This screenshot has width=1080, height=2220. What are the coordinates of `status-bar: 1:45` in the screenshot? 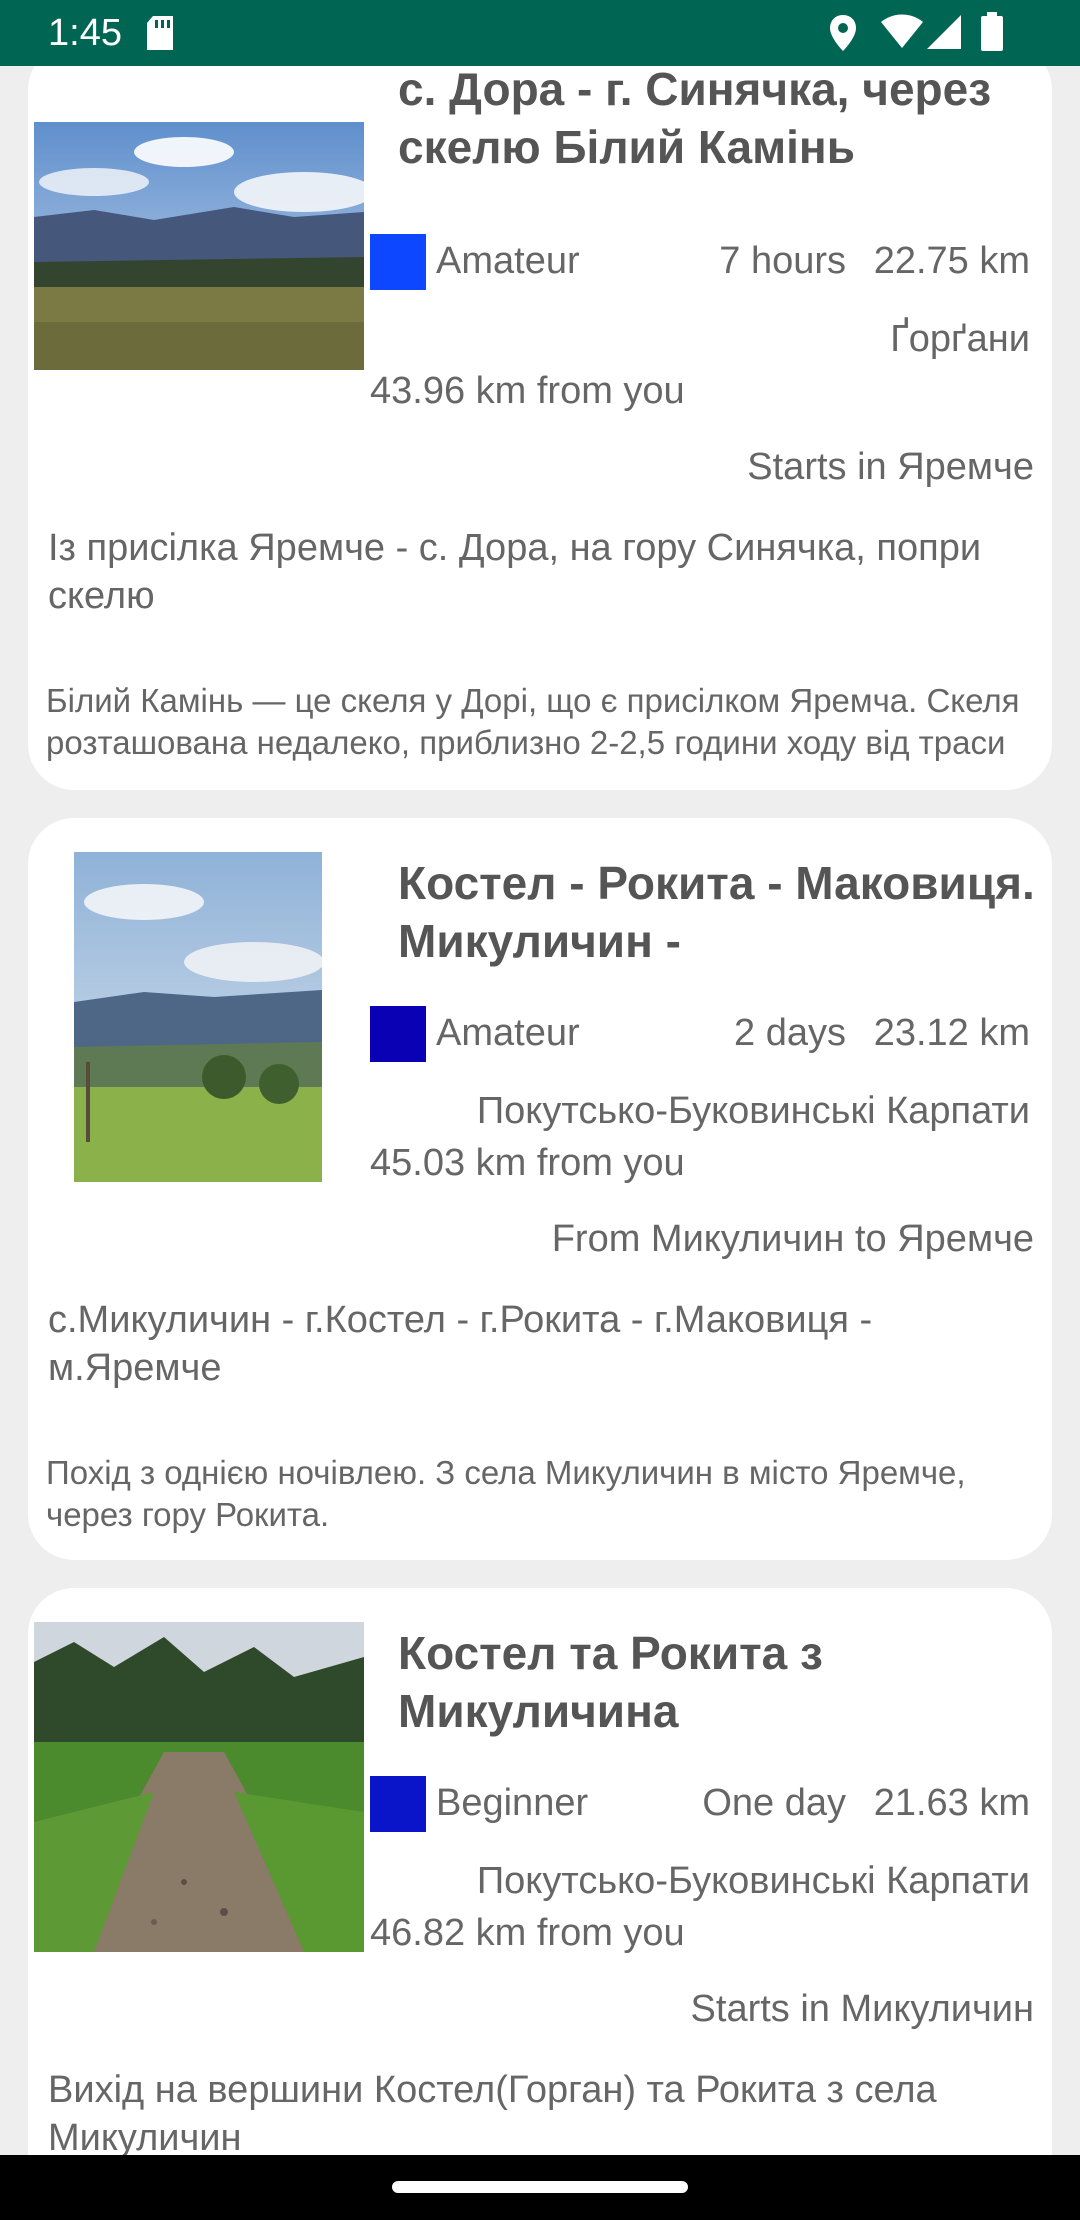 It's located at (540, 33).